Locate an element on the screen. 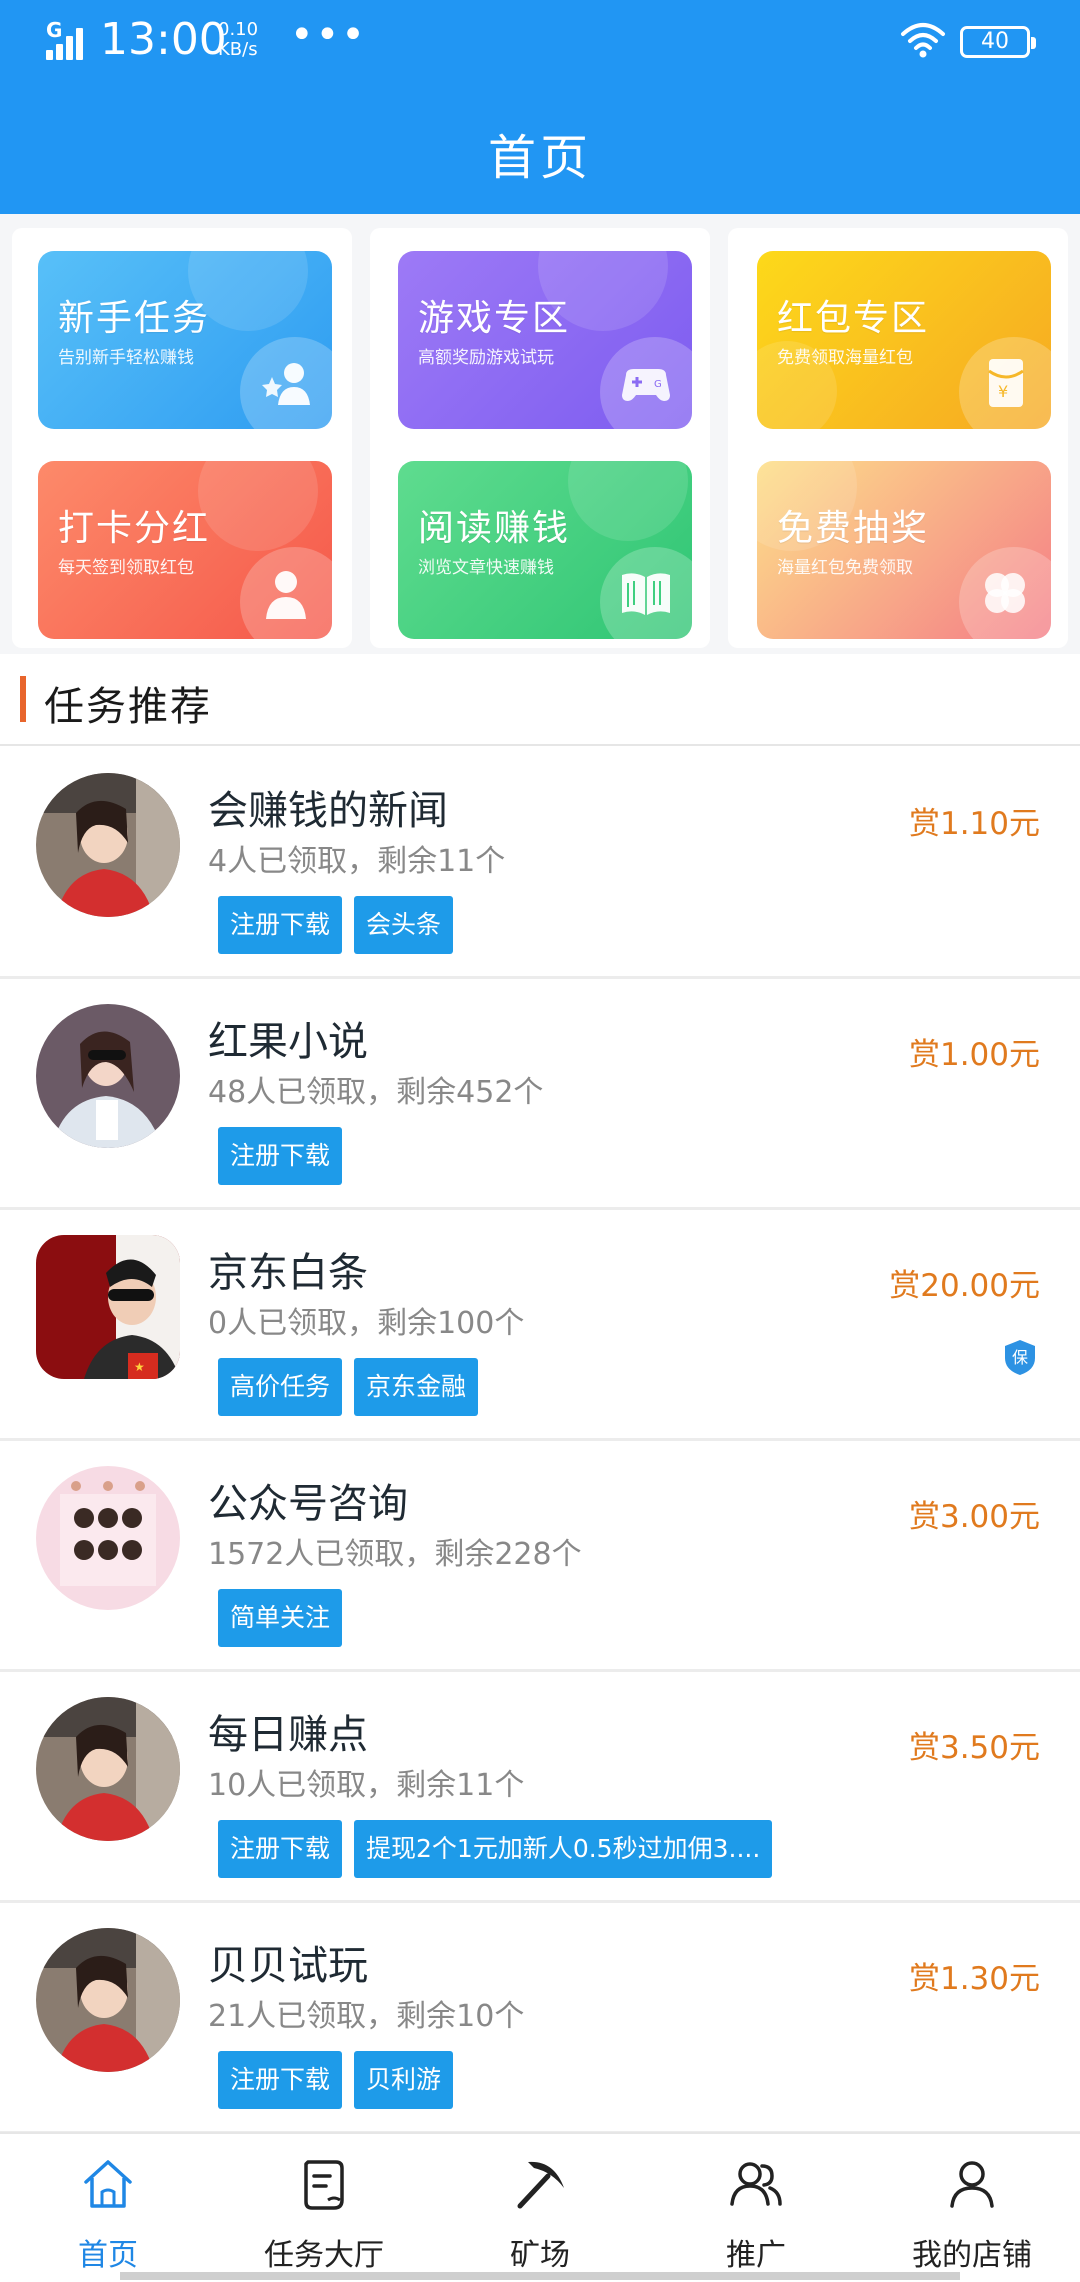 This screenshot has height=2282, width=1080. task-reward: 赏3.00元 is located at coordinates (974, 1517).